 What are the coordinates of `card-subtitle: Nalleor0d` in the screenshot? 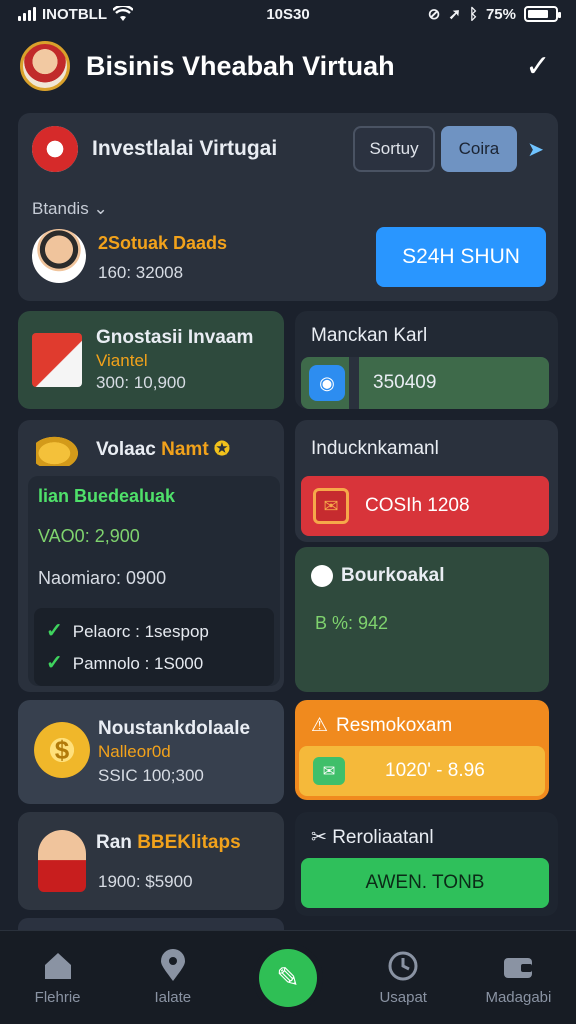 It's located at (134, 751).